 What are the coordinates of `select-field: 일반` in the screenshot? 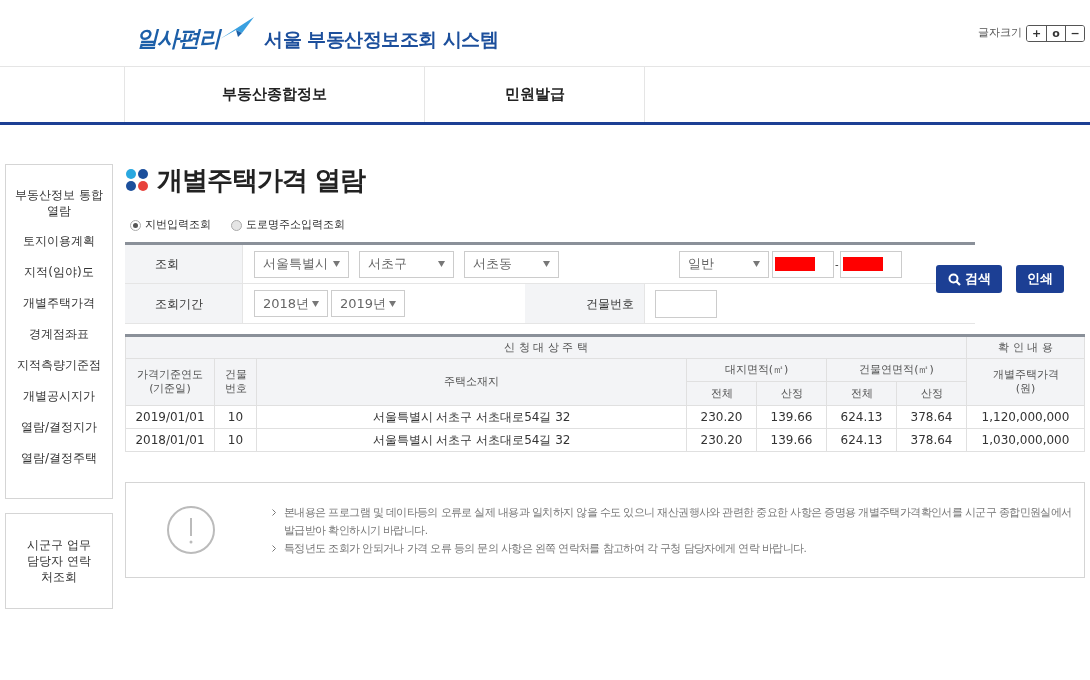 It's located at (724, 264).